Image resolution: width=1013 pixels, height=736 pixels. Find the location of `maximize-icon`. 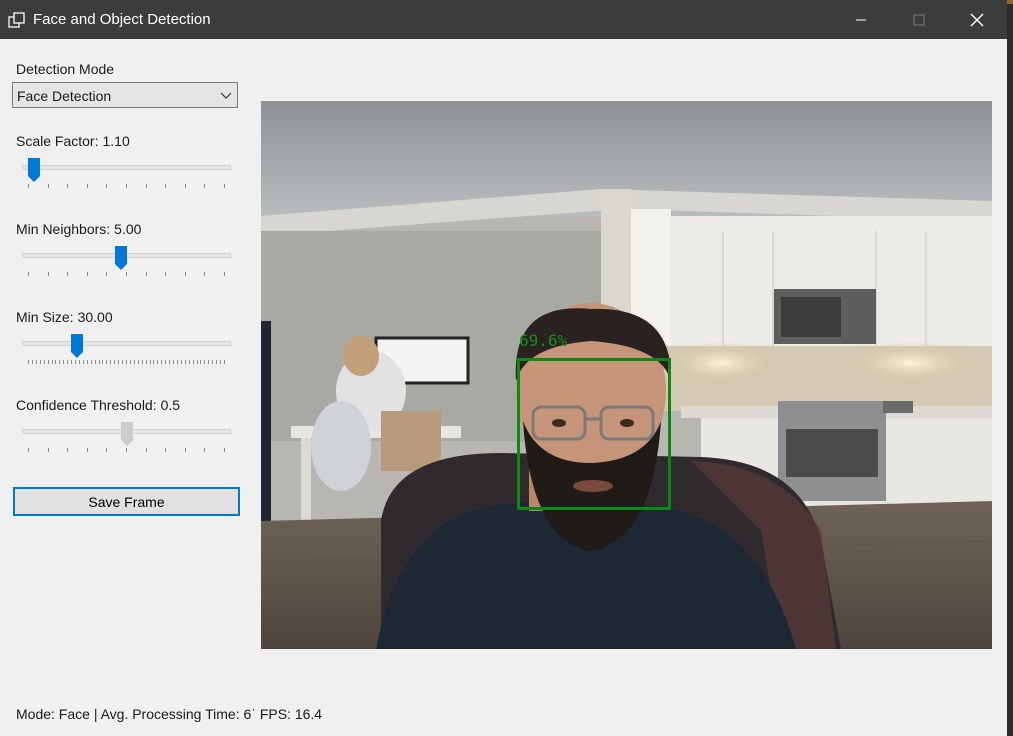

maximize-icon is located at coordinates (919, 19).